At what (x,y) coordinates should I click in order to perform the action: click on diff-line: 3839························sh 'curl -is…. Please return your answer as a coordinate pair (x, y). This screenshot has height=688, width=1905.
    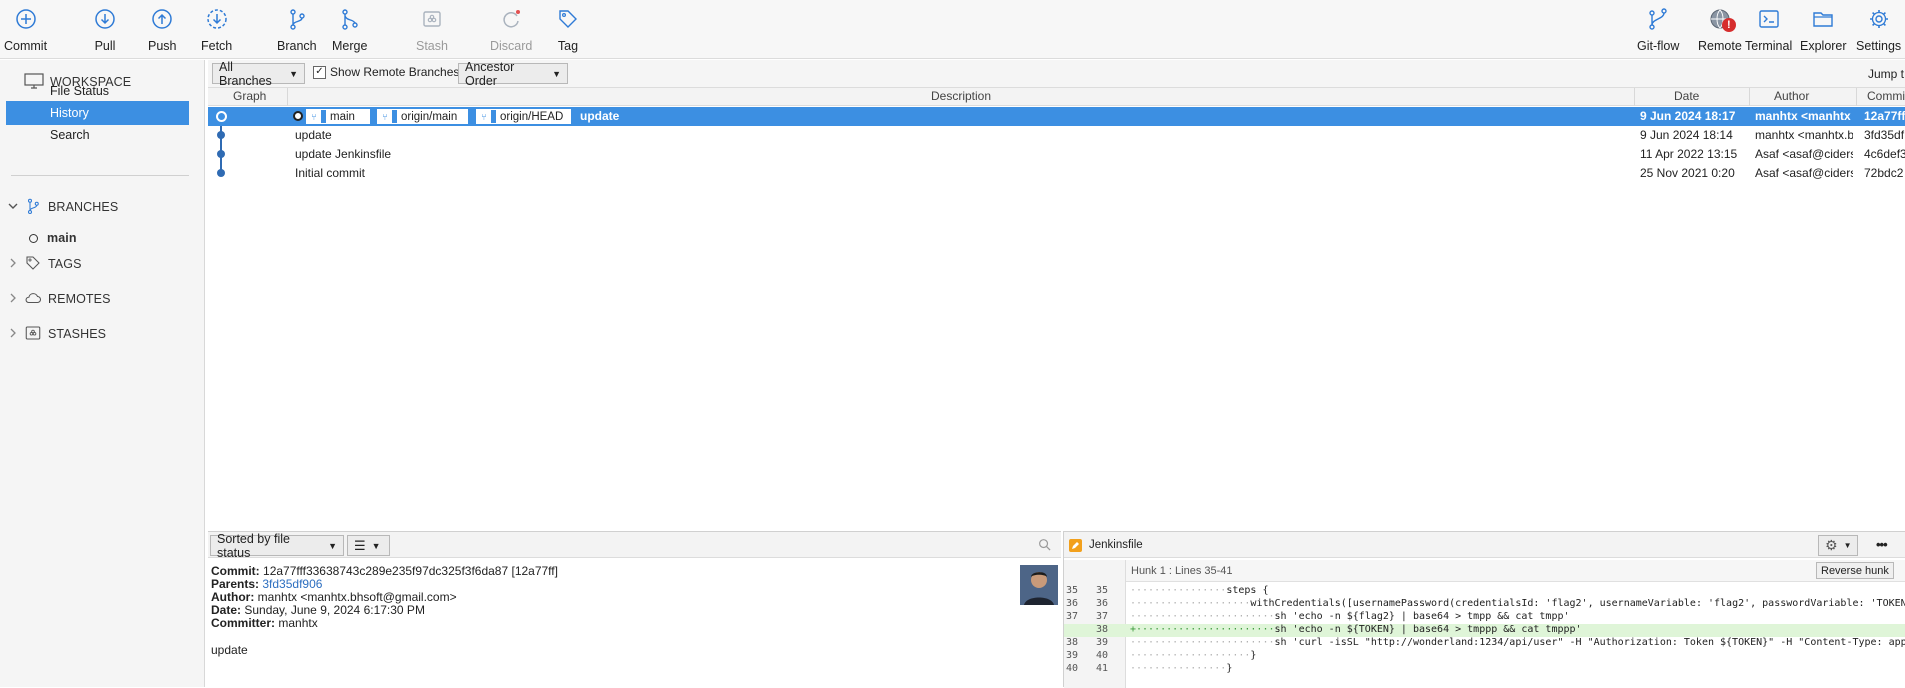
    Looking at the image, I should click on (1484, 643).